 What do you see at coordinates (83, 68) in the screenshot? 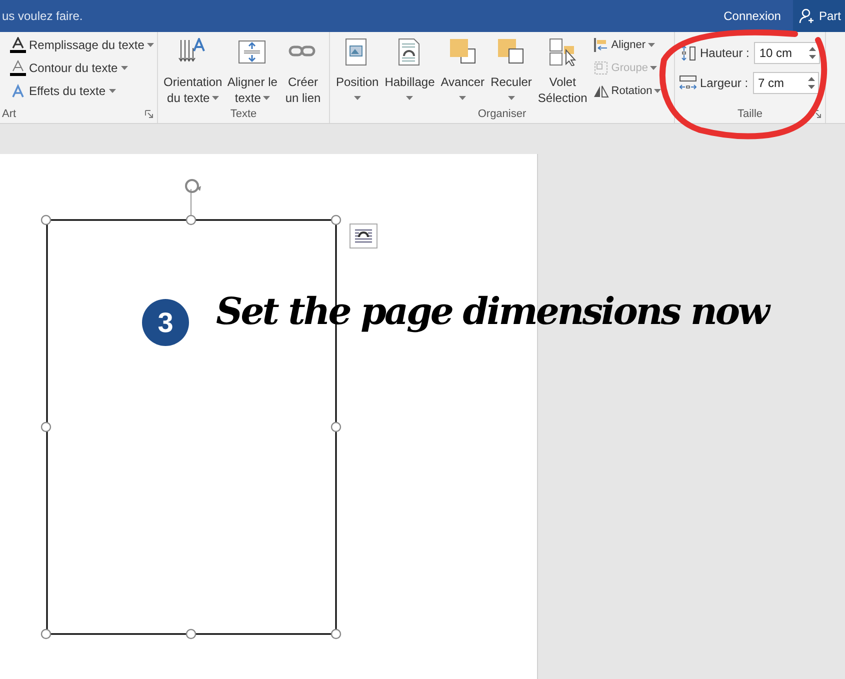
I see `ribbon-menu-button: Contour du texte` at bounding box center [83, 68].